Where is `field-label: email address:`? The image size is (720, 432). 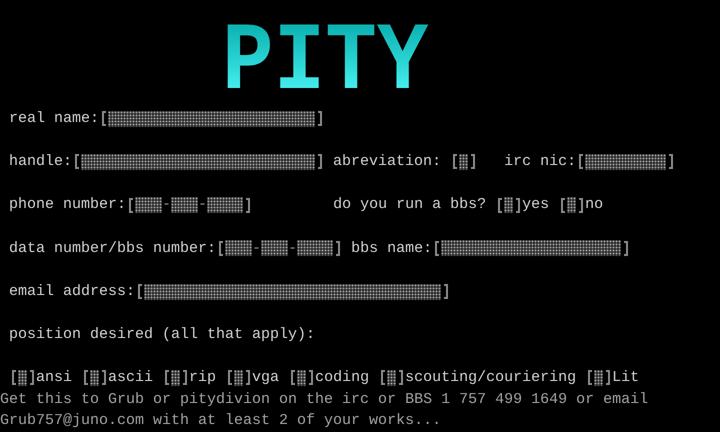 field-label: email address: is located at coordinates (72, 292).